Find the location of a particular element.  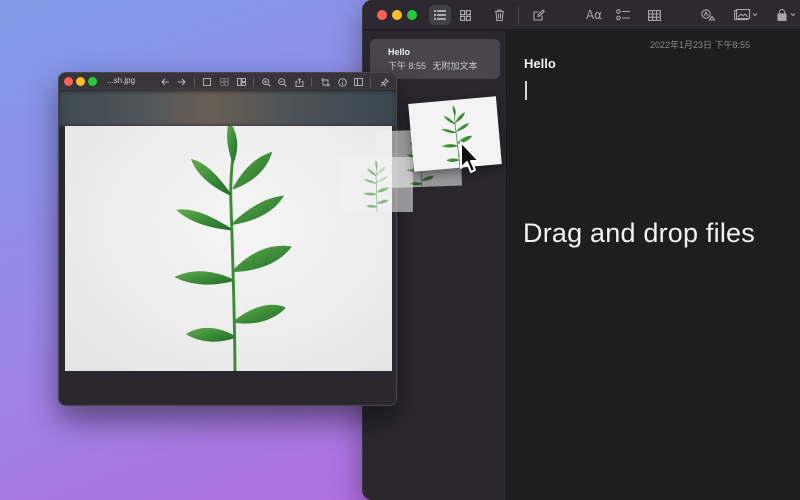

forward-icon is located at coordinates (181, 82).